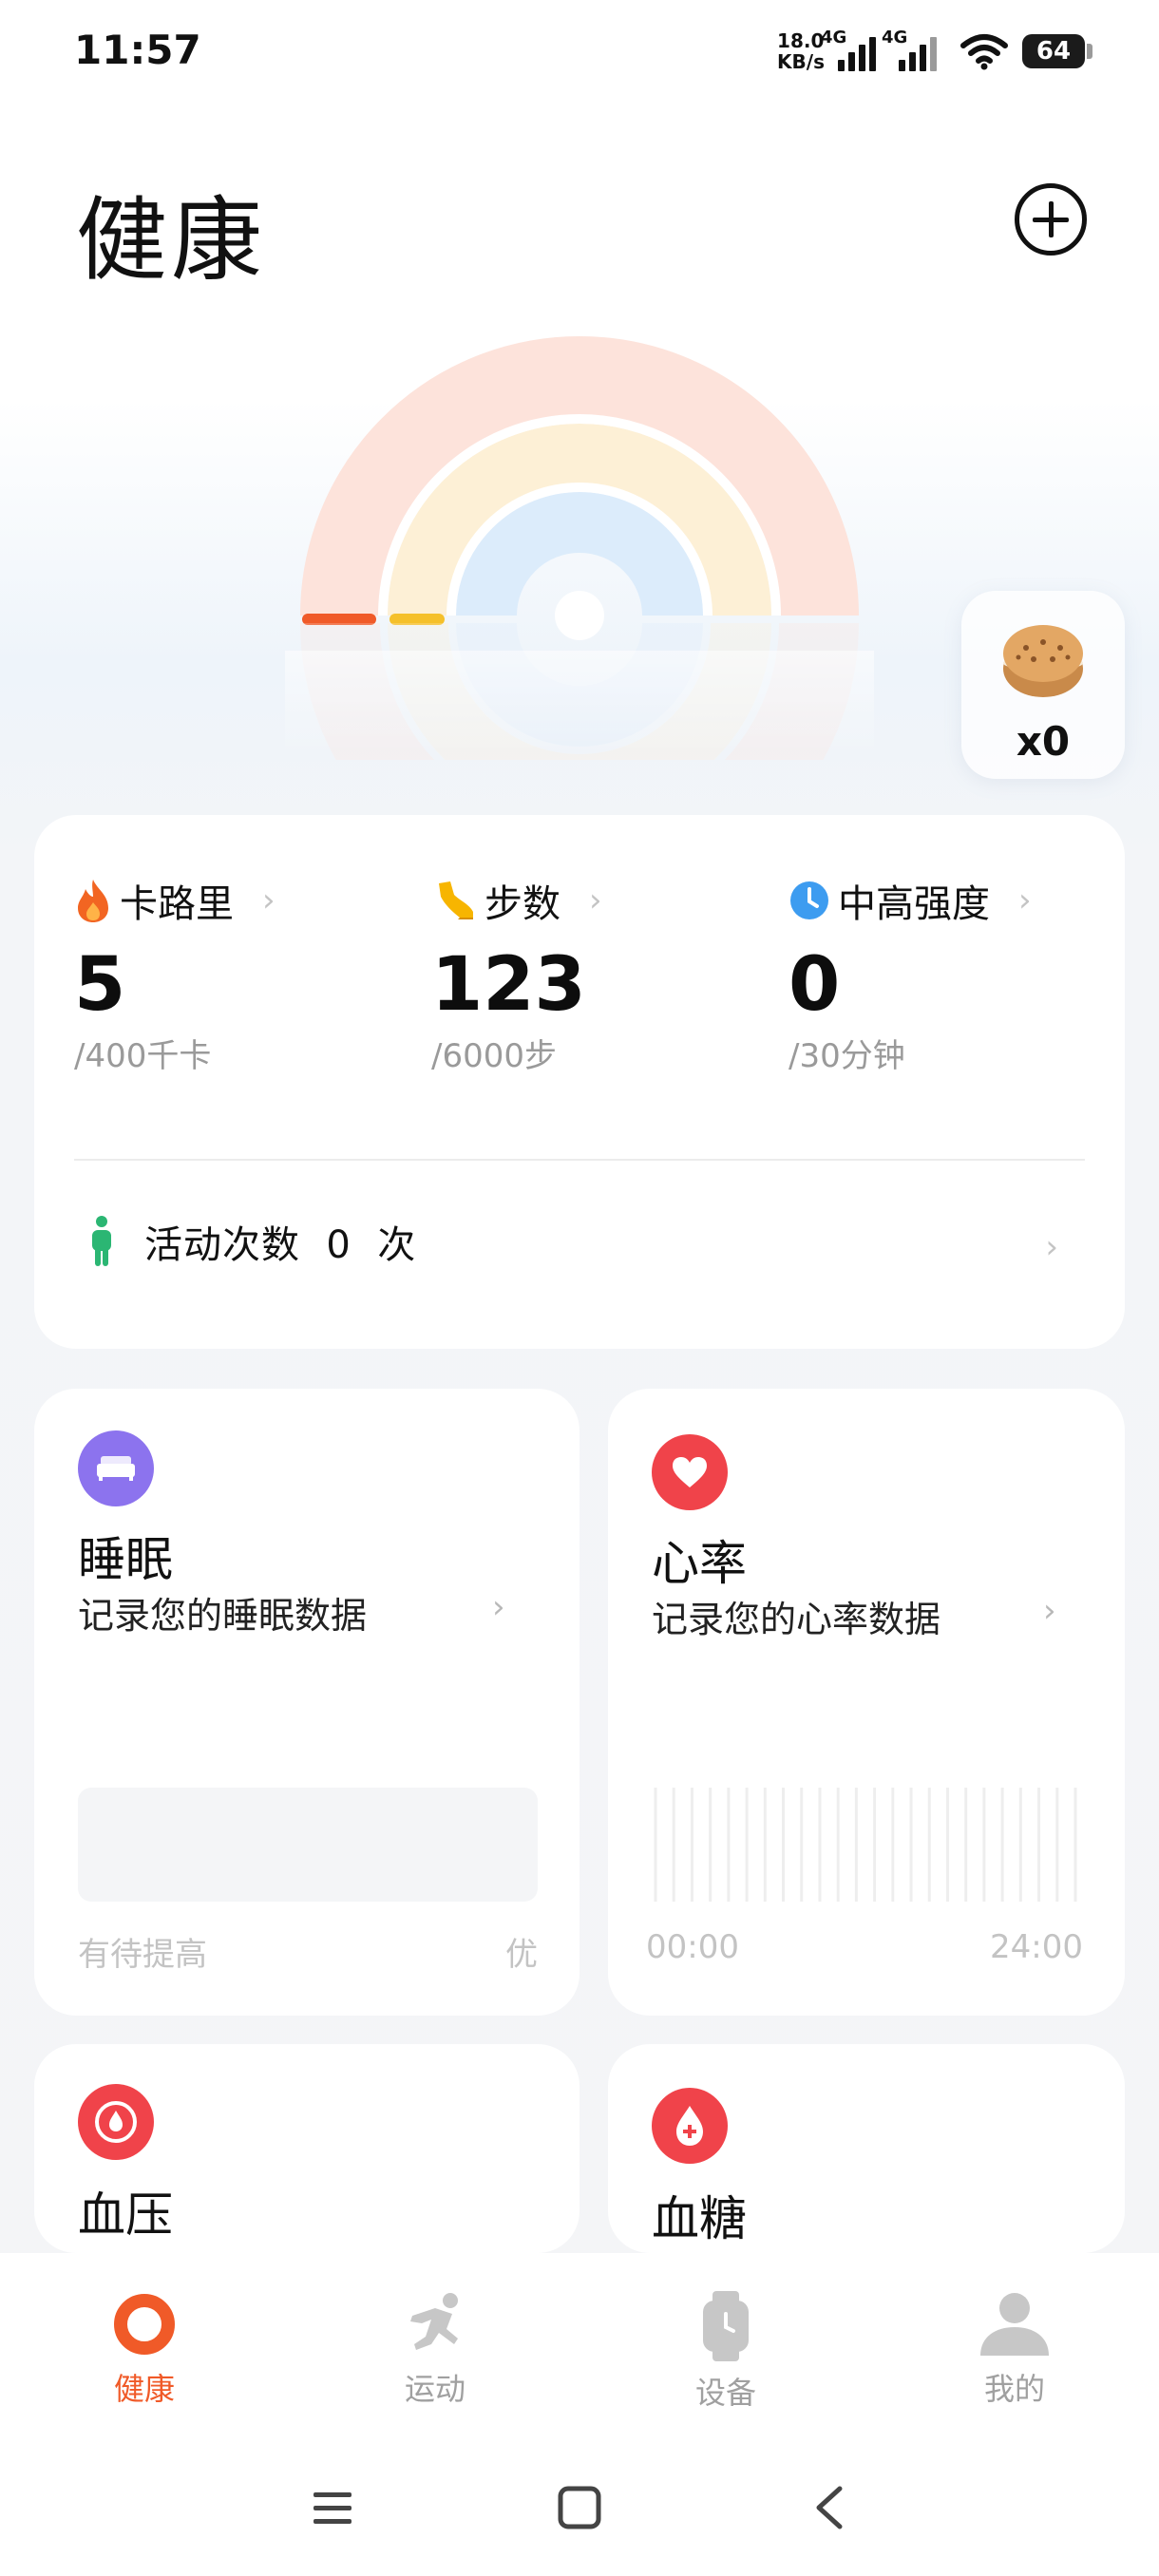 This screenshot has height=2576, width=1159. Describe the element at coordinates (1051, 219) in the screenshot. I see `add-button` at that location.